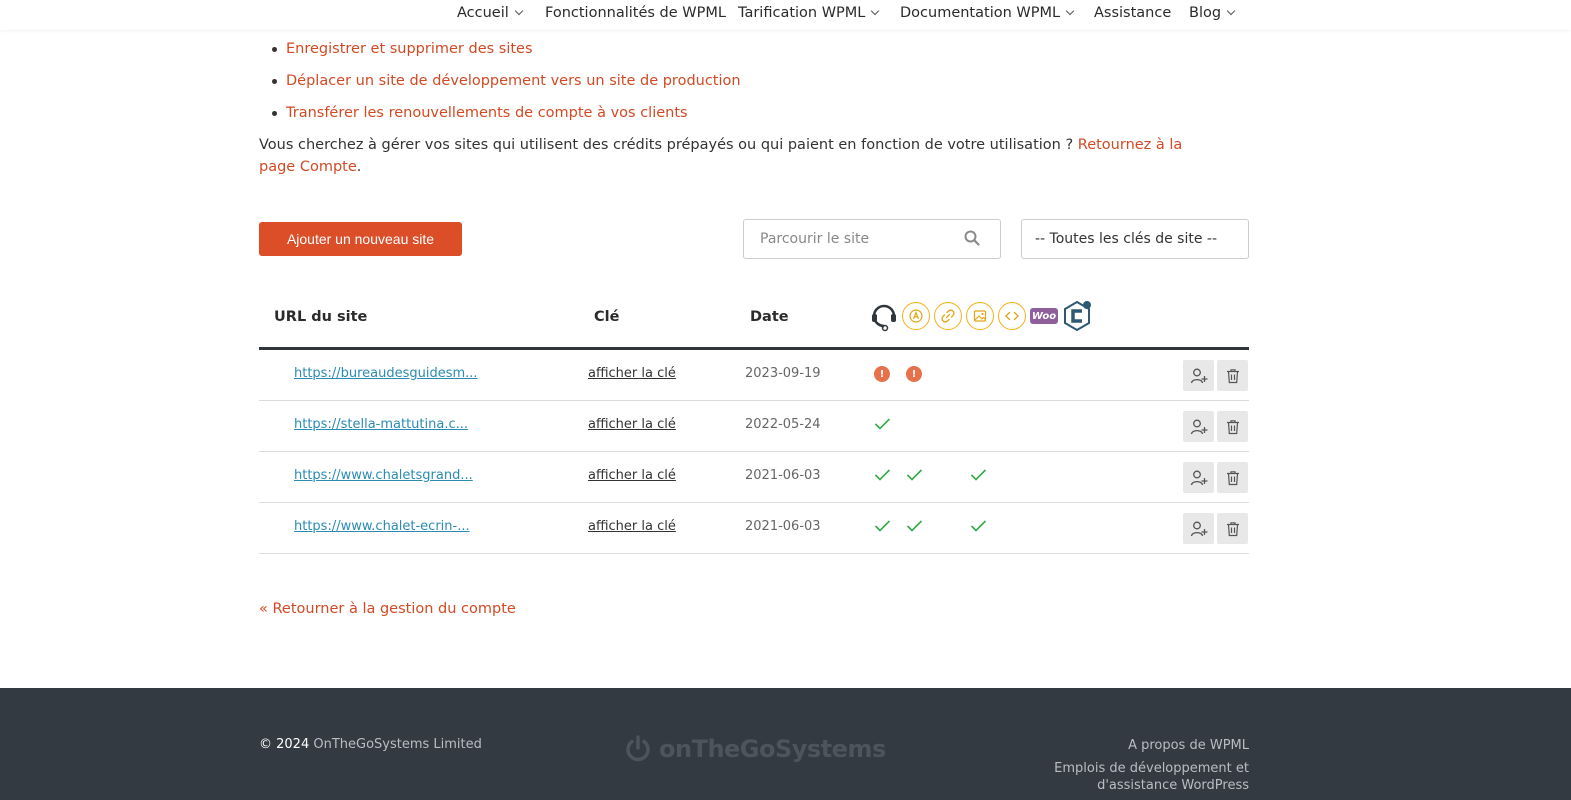  Describe the element at coordinates (972, 240) in the screenshot. I see `search-icon` at that location.